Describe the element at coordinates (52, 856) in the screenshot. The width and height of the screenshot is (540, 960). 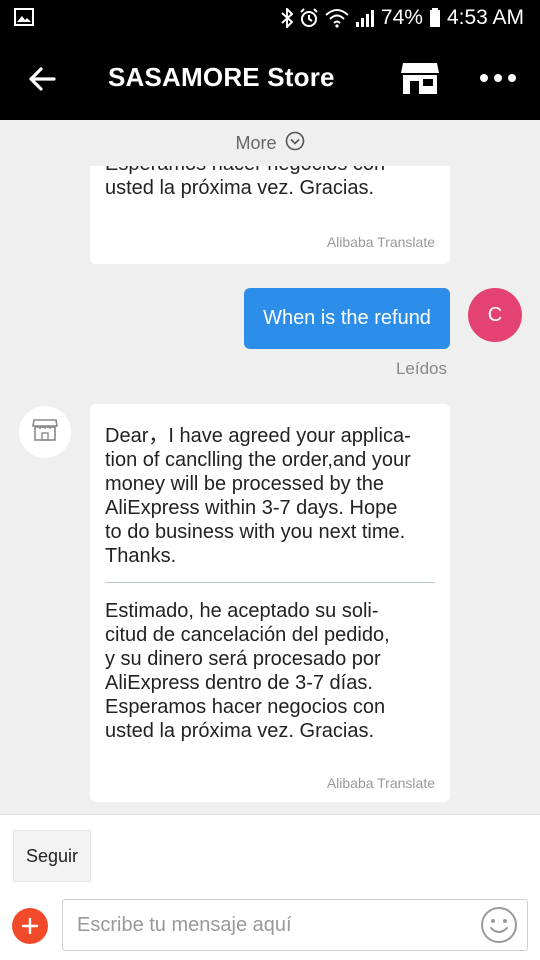
I see `follow-button: Seguir` at that location.